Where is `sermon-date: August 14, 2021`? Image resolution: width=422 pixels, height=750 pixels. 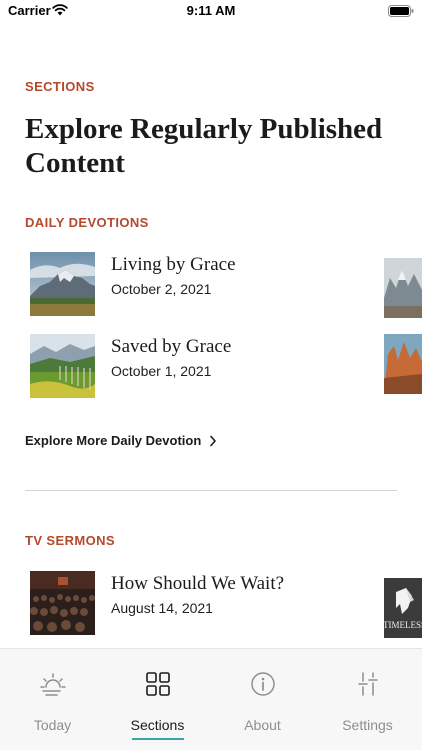
sermon-date: August 14, 2021 is located at coordinates (162, 608).